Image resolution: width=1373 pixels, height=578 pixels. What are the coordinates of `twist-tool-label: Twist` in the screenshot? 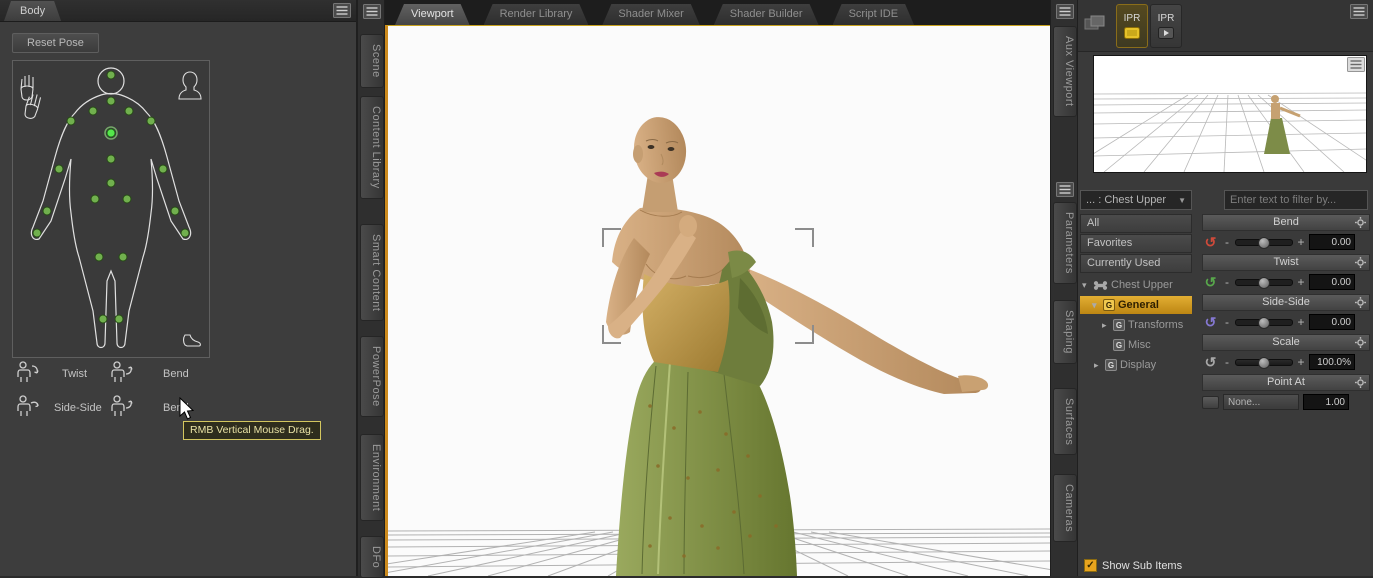 It's located at (75, 374).